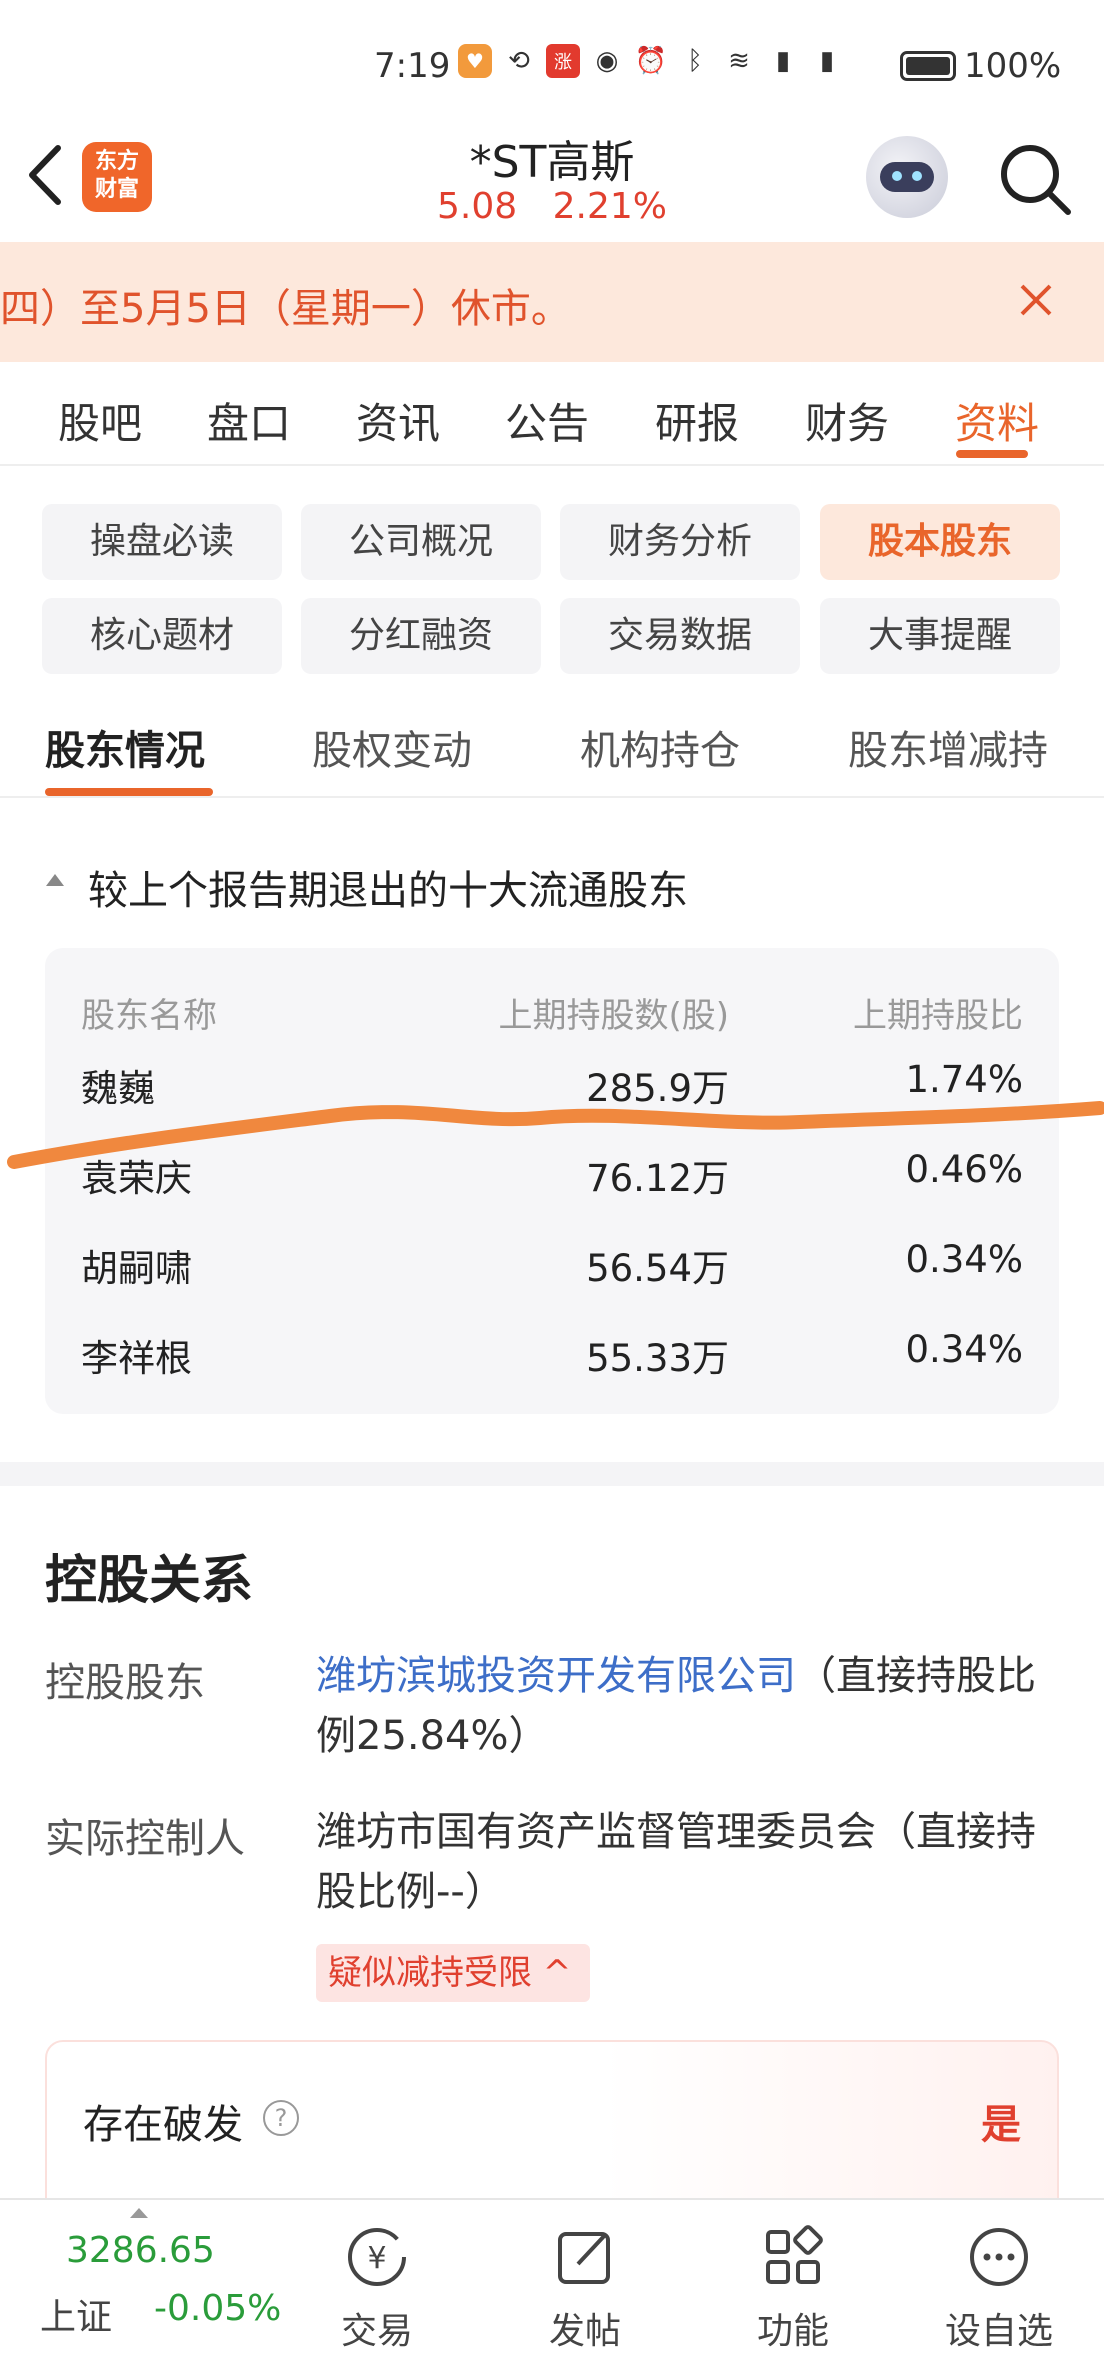  What do you see at coordinates (997, 420) in the screenshot?
I see `tab-profile: 资料` at bounding box center [997, 420].